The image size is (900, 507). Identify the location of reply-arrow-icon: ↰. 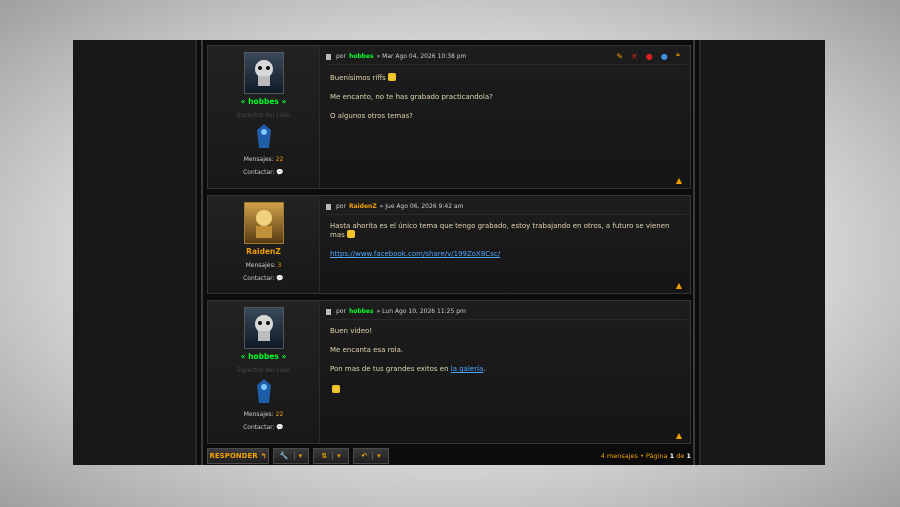
(263, 456).